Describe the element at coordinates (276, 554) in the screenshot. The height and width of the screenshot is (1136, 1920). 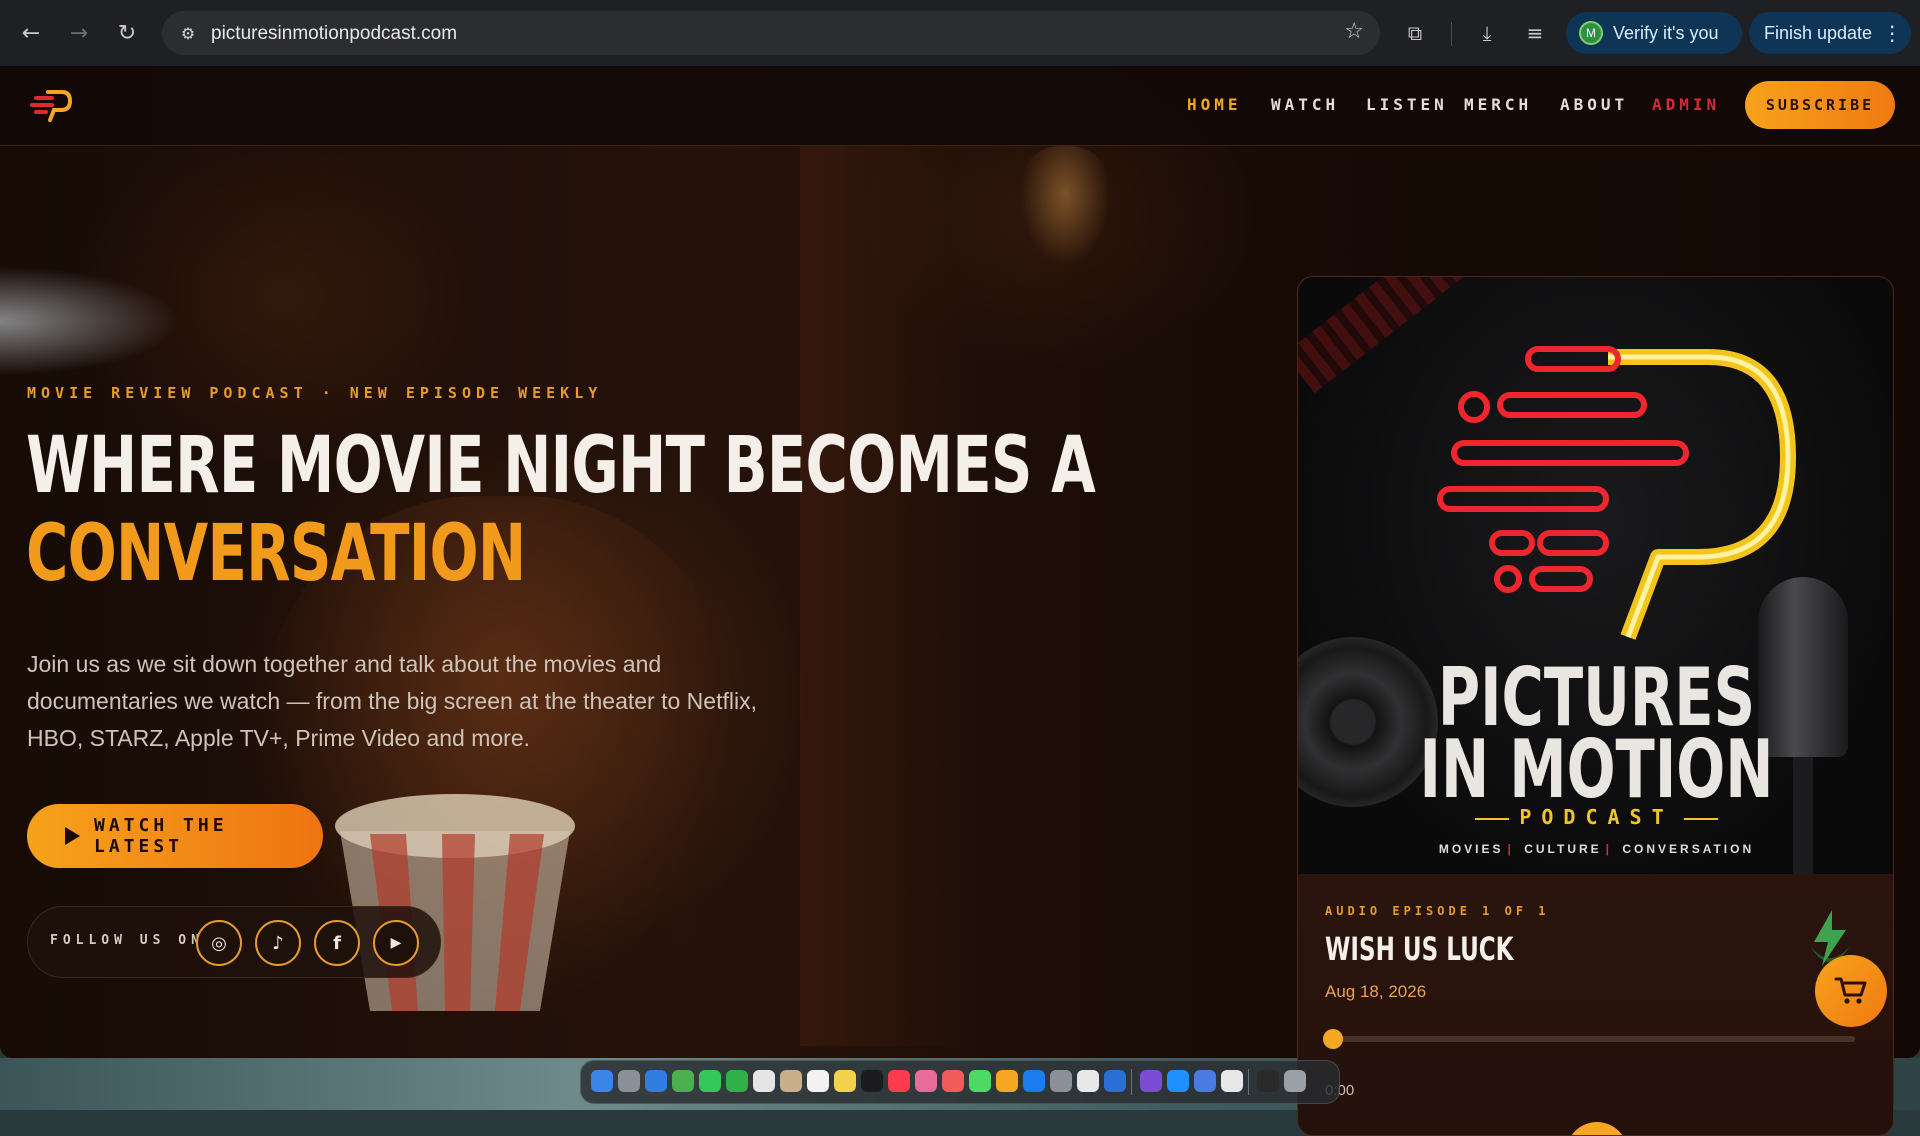
I see `headline-line-2: CONVERSATION` at that location.